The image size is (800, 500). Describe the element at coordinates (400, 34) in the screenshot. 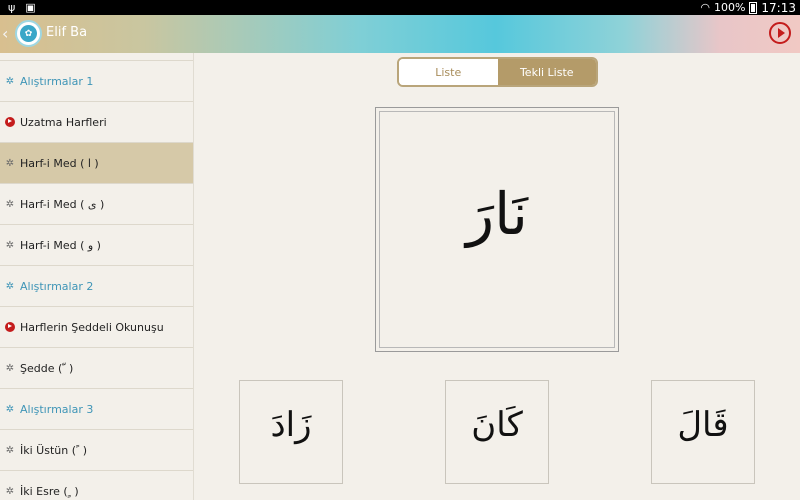

I see `app-bar: ‹ ✿ Elif Ba` at that location.